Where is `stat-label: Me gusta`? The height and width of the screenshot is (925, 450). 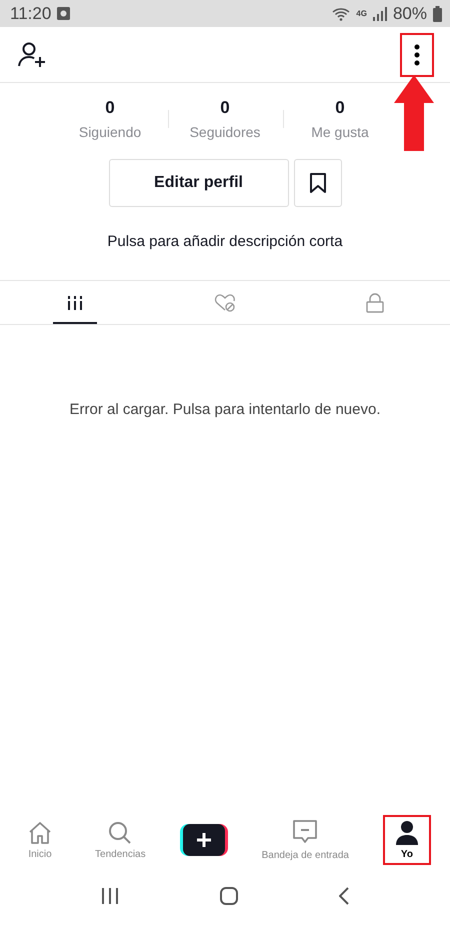 stat-label: Me gusta is located at coordinates (340, 132).